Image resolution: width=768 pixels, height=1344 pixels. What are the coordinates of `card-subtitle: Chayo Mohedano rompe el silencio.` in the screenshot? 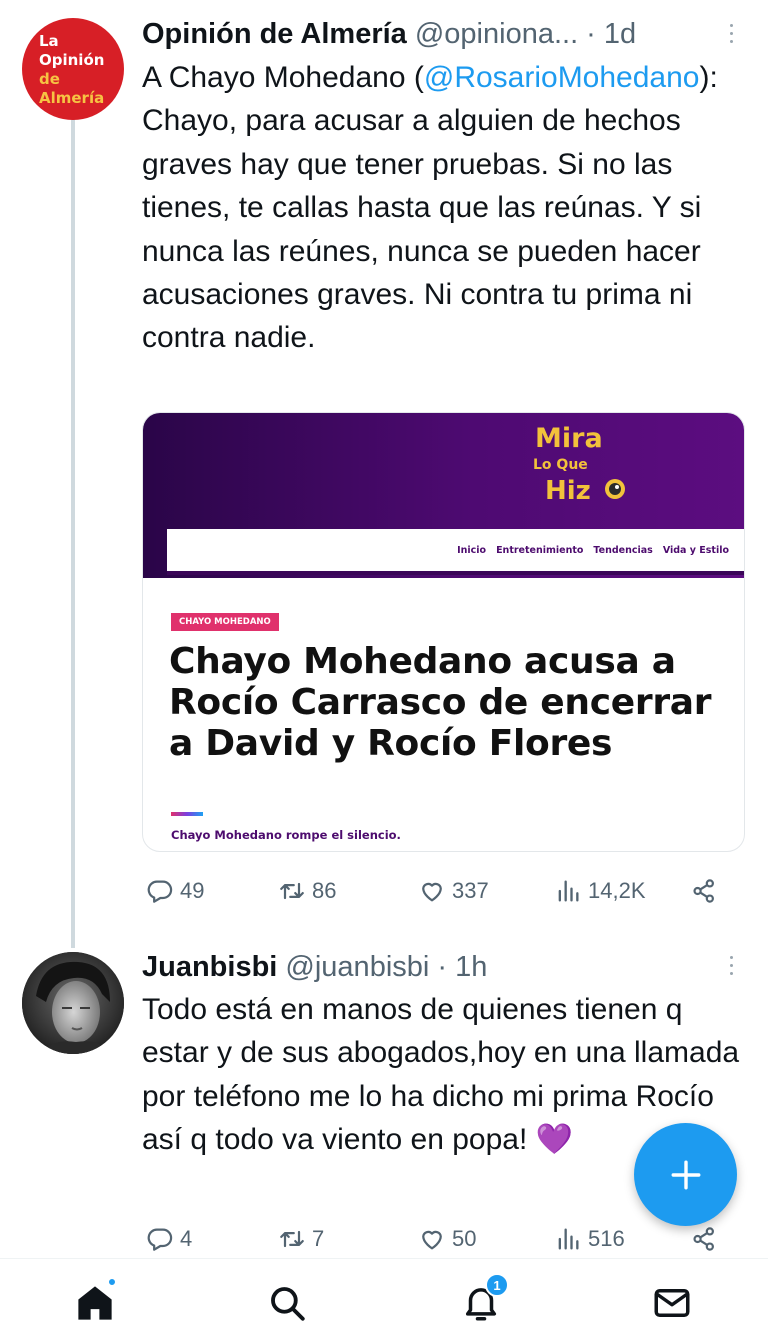 It's located at (286, 835).